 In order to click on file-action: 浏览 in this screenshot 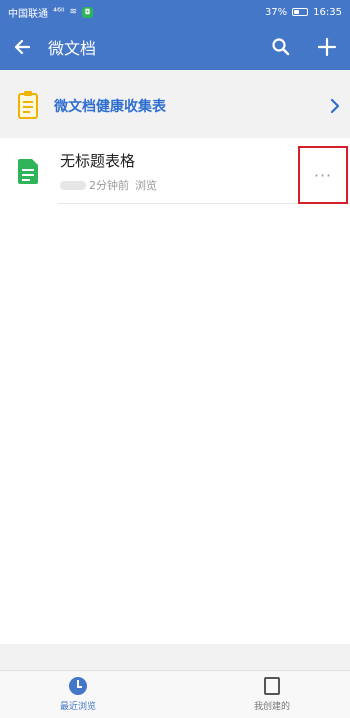, I will do `click(146, 185)`.